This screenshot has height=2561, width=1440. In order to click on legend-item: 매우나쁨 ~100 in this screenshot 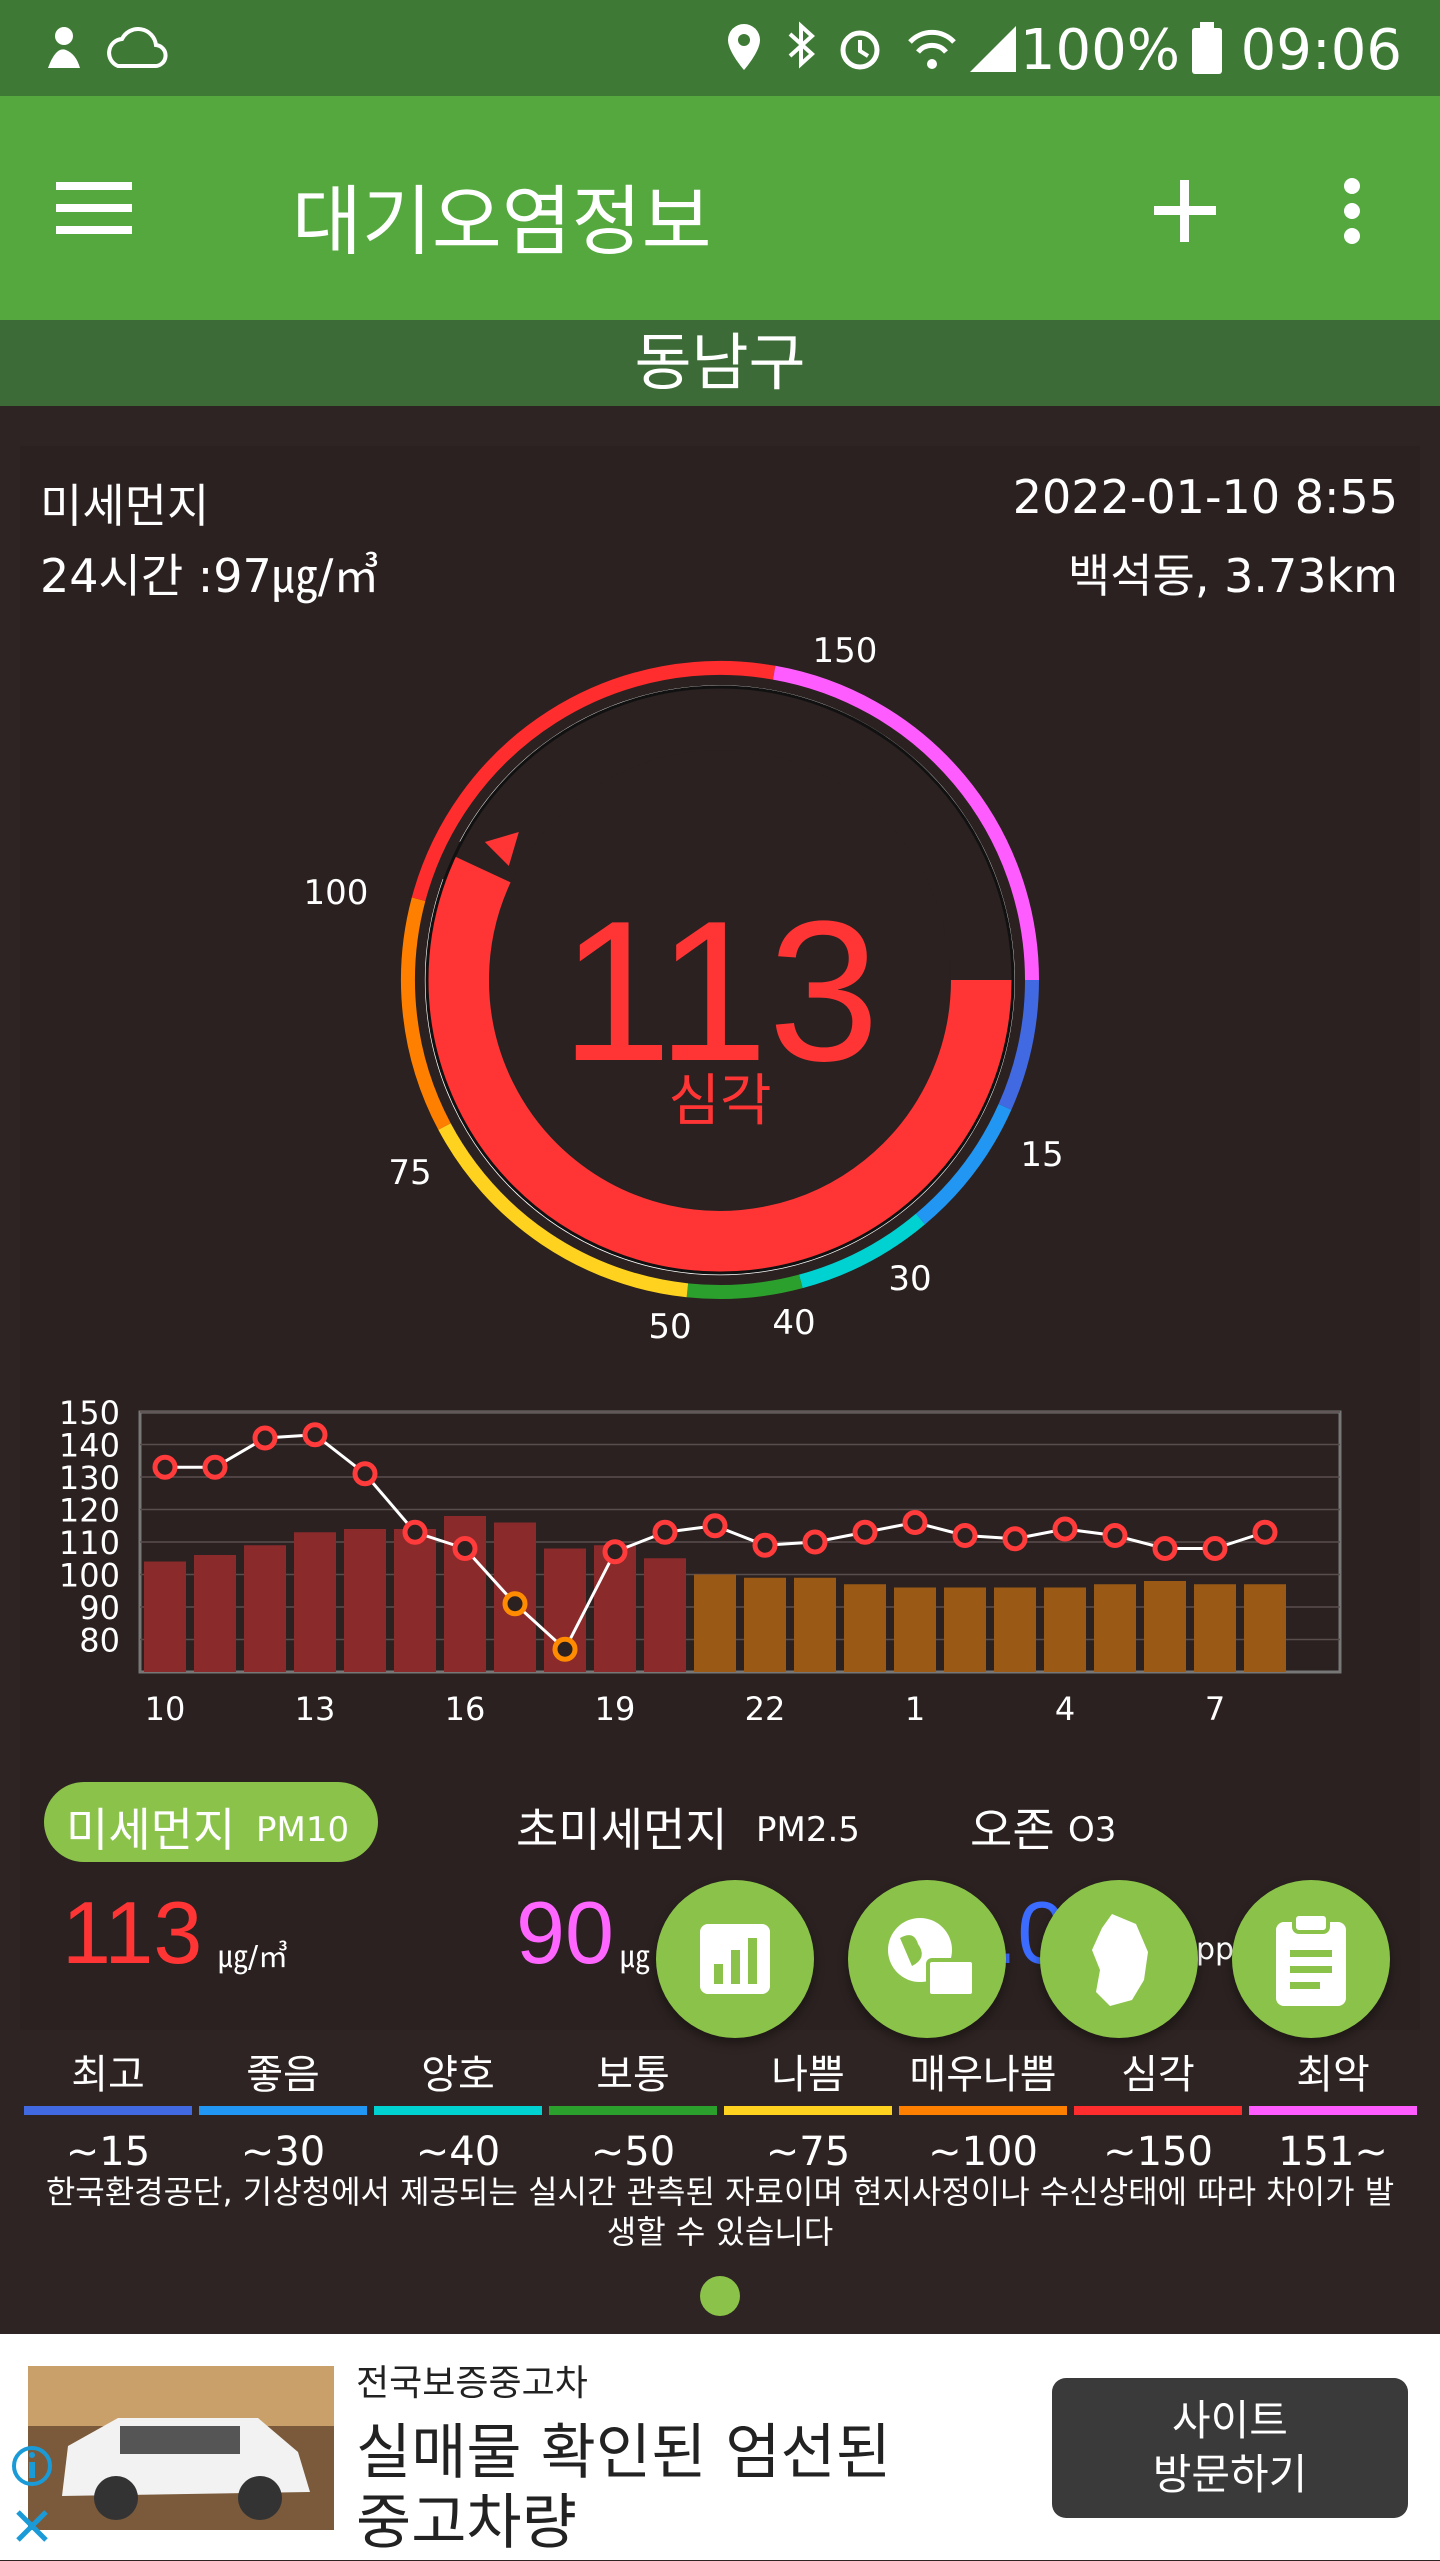, I will do `click(983, 2108)`.